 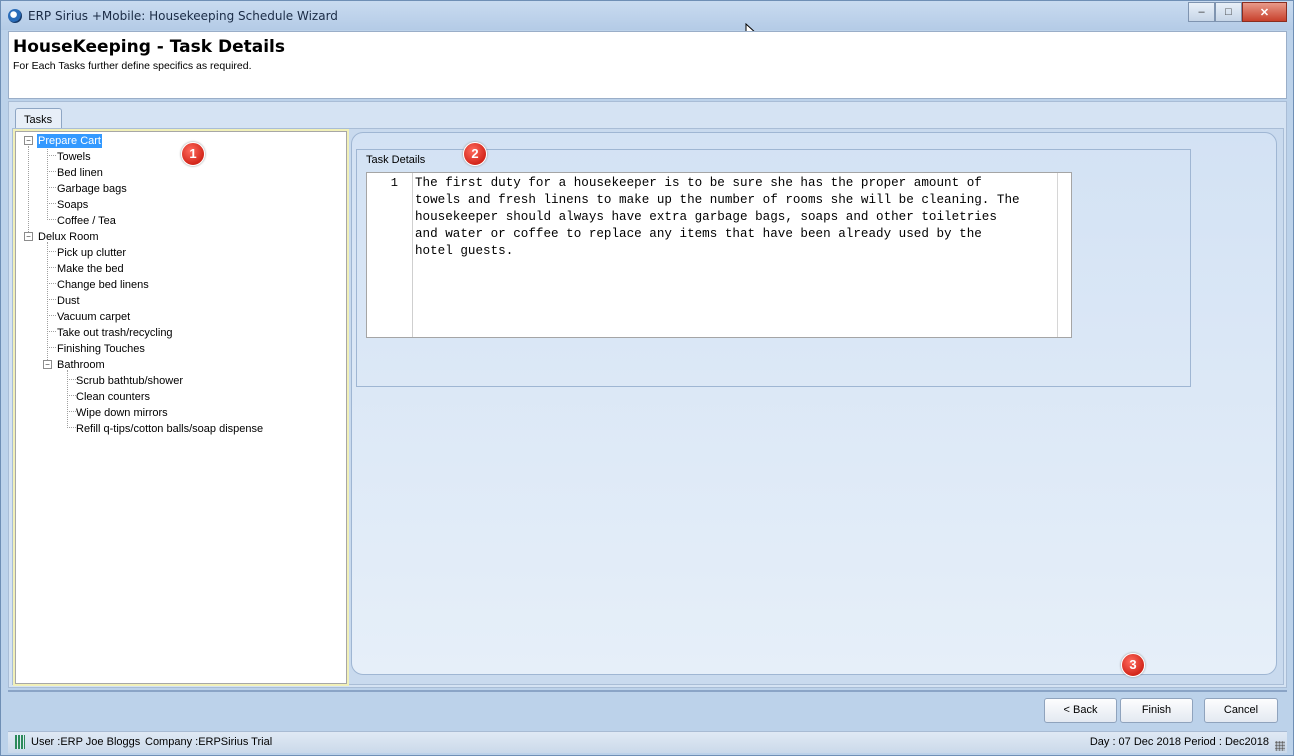 I want to click on cancel-button: Cancel, so click(x=1241, y=710).